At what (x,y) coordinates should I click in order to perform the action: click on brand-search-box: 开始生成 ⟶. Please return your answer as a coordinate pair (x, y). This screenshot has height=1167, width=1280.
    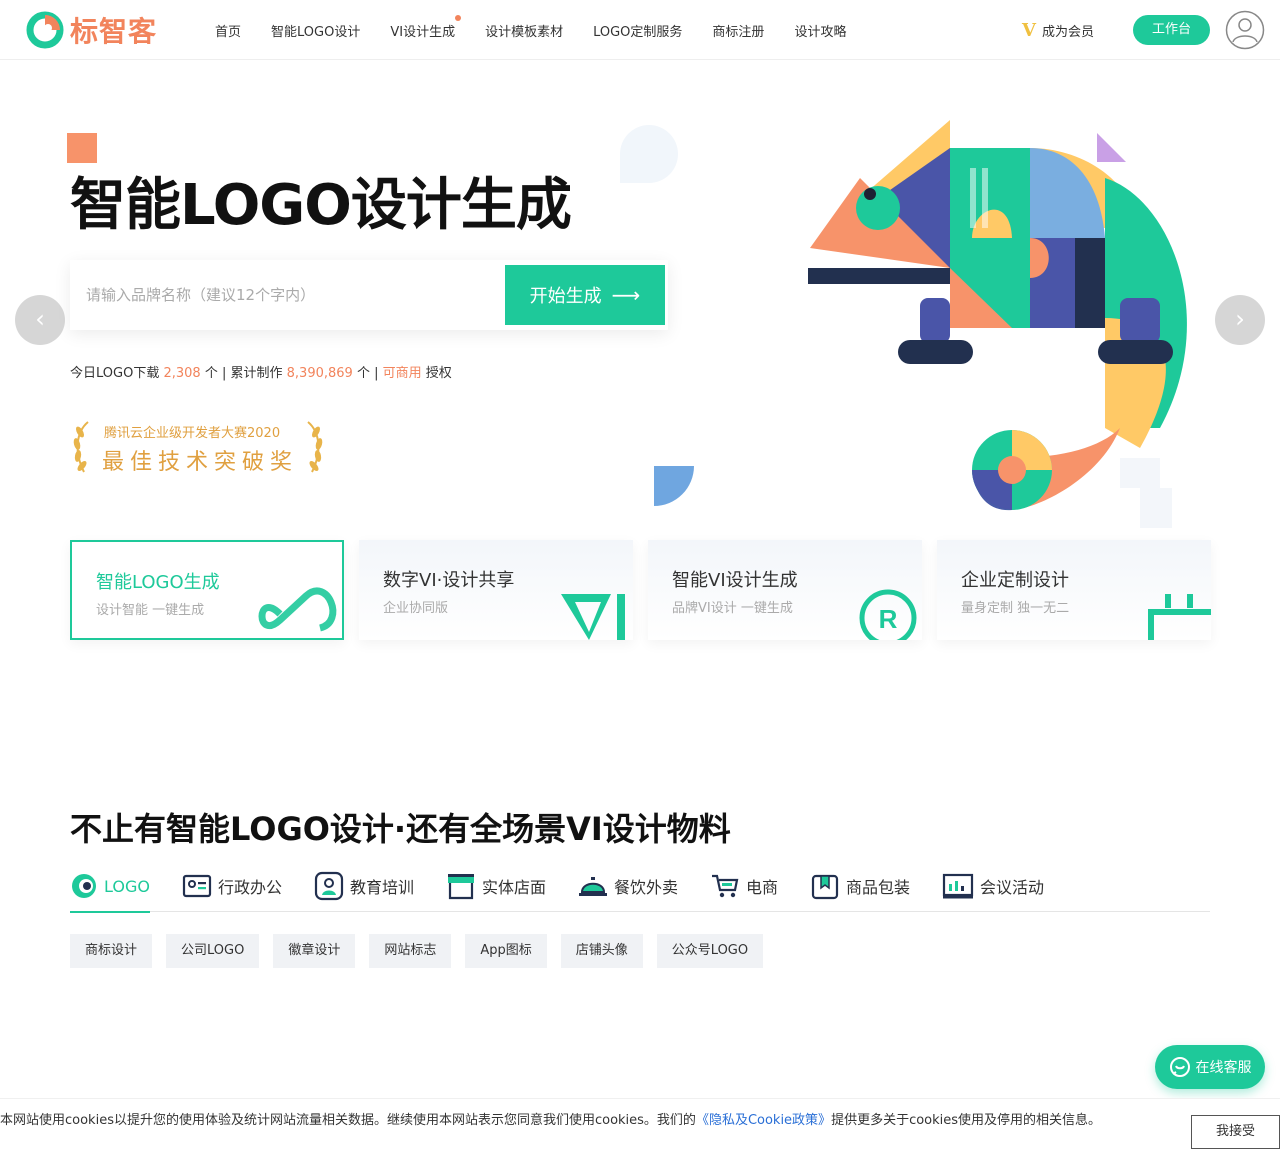
    Looking at the image, I should click on (369, 295).